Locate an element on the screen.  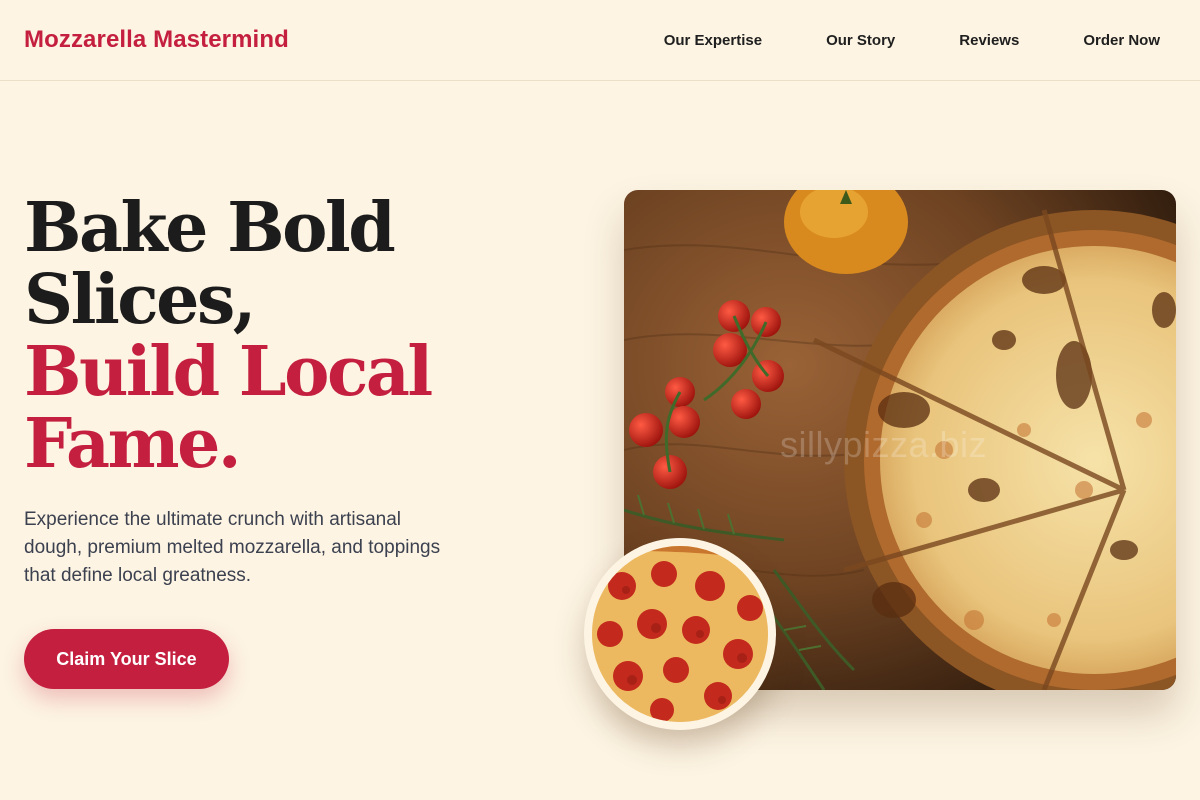
pepperoni-photo-frame is located at coordinates (680, 634).